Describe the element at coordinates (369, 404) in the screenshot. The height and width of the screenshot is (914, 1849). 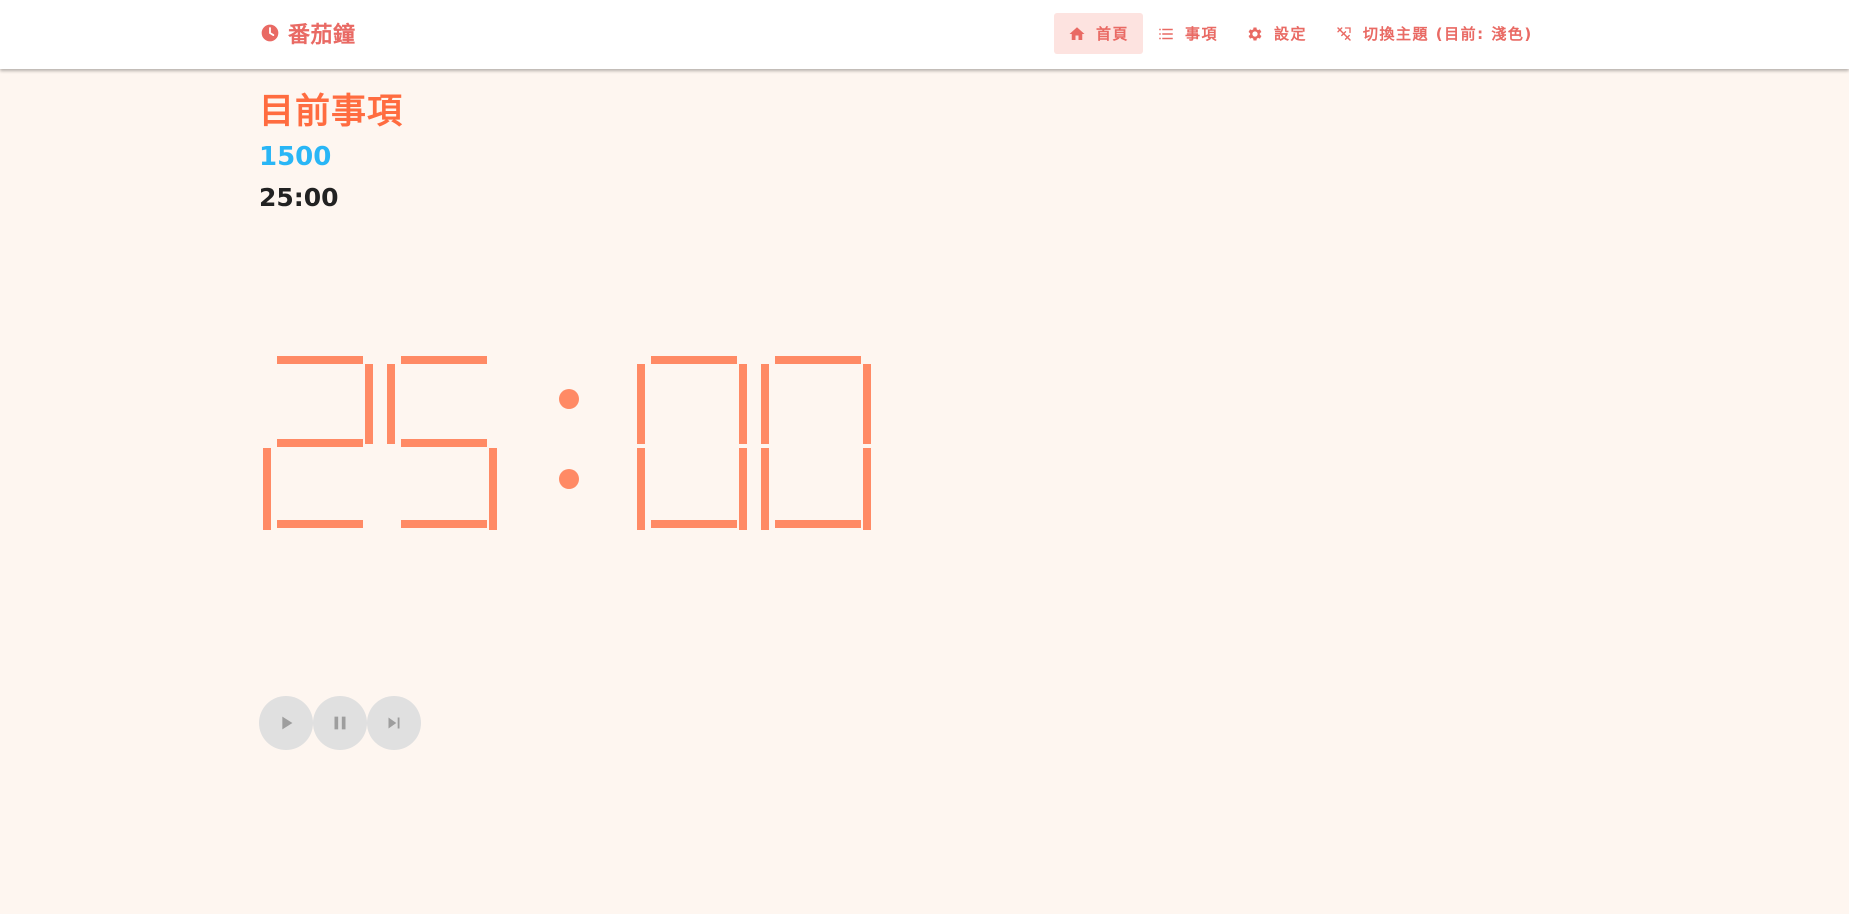
I see `segment-0-b` at that location.